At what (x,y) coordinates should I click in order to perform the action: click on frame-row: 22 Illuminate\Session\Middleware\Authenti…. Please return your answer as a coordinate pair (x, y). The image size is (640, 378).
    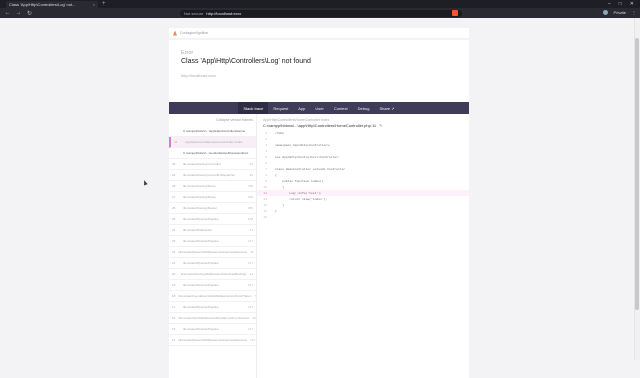
    Looking at the image, I should click on (212, 252).